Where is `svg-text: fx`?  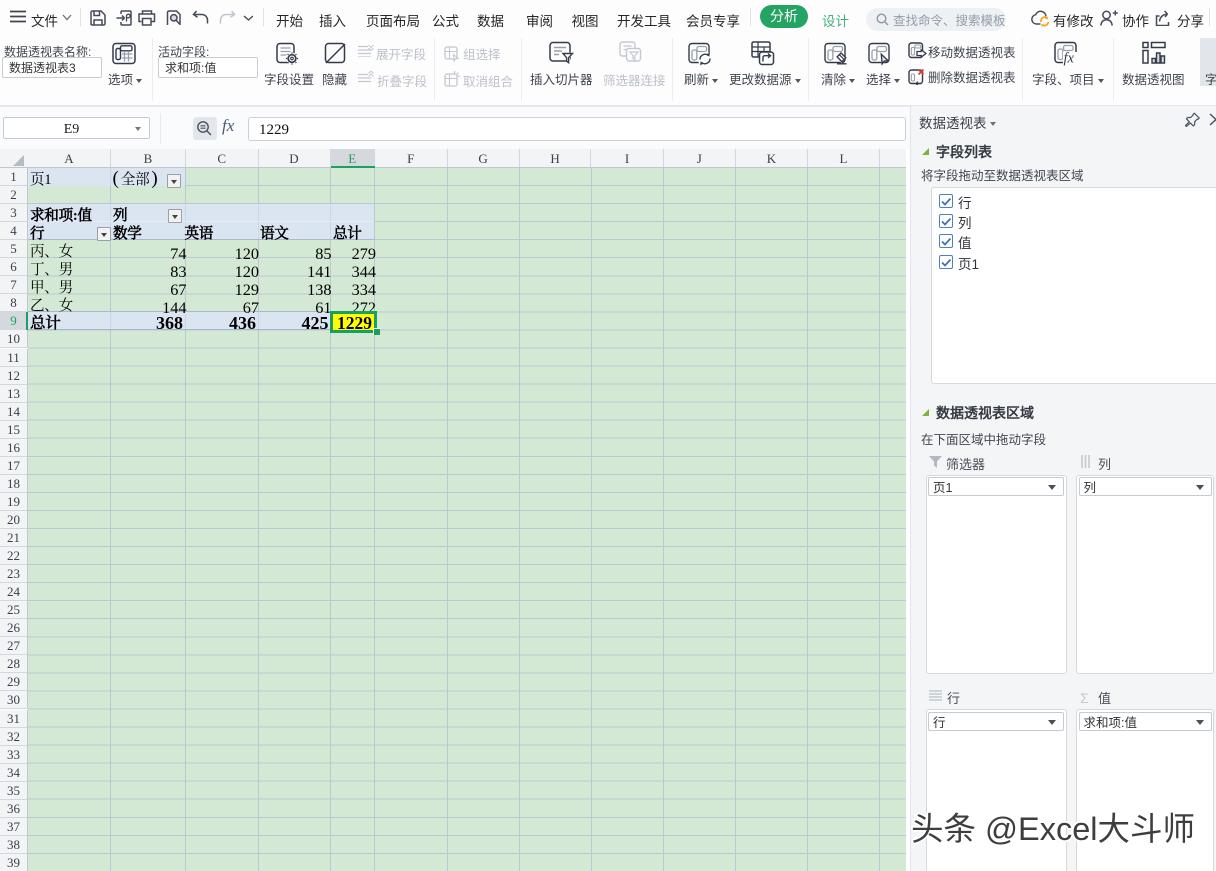
svg-text: fx is located at coordinates (1069, 59).